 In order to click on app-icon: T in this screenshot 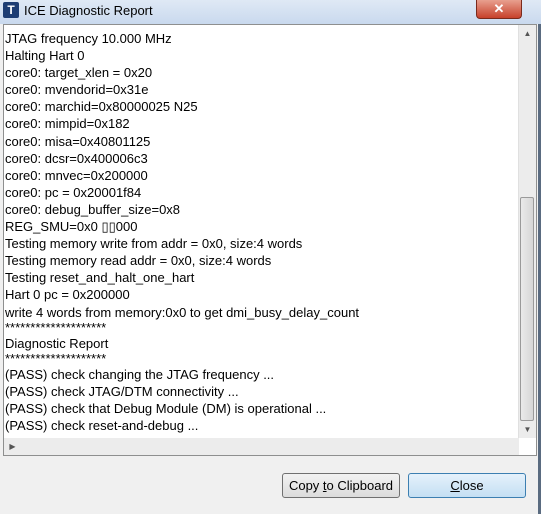, I will do `click(11, 10)`.